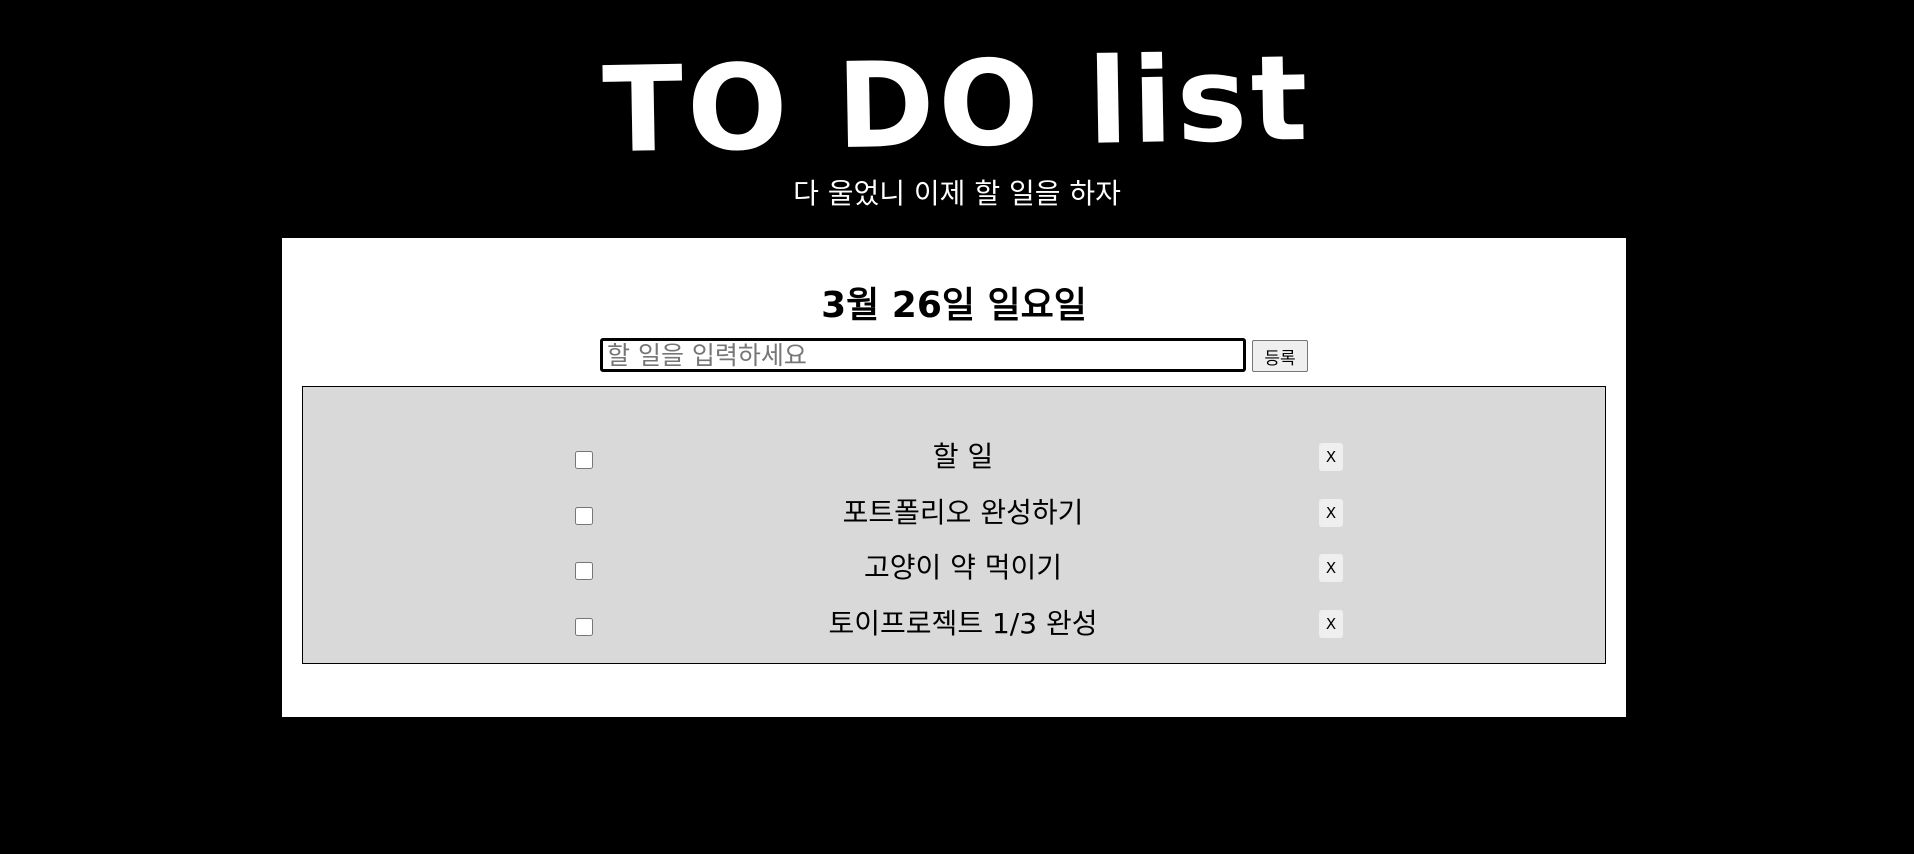  What do you see at coordinates (1280, 356) in the screenshot?
I see `register-button: 등록` at bounding box center [1280, 356].